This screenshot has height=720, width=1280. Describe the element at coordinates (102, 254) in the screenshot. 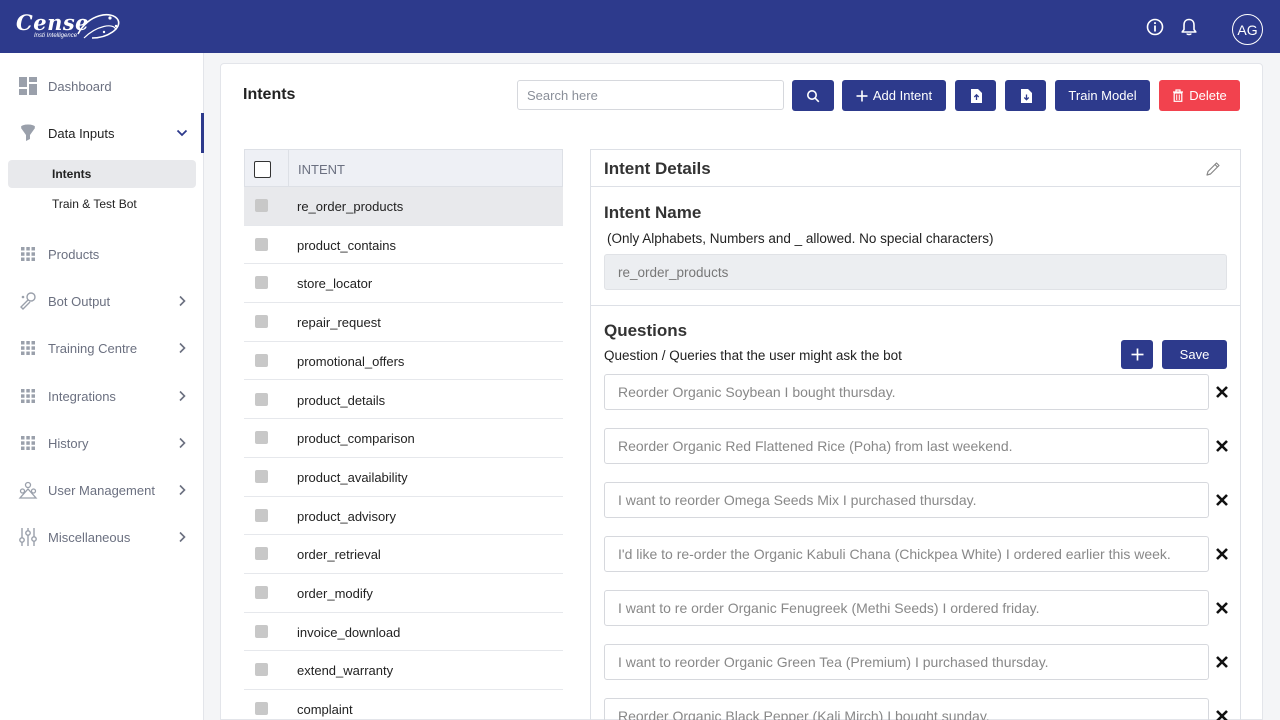

I see `sidebar-item-products: Products` at that location.